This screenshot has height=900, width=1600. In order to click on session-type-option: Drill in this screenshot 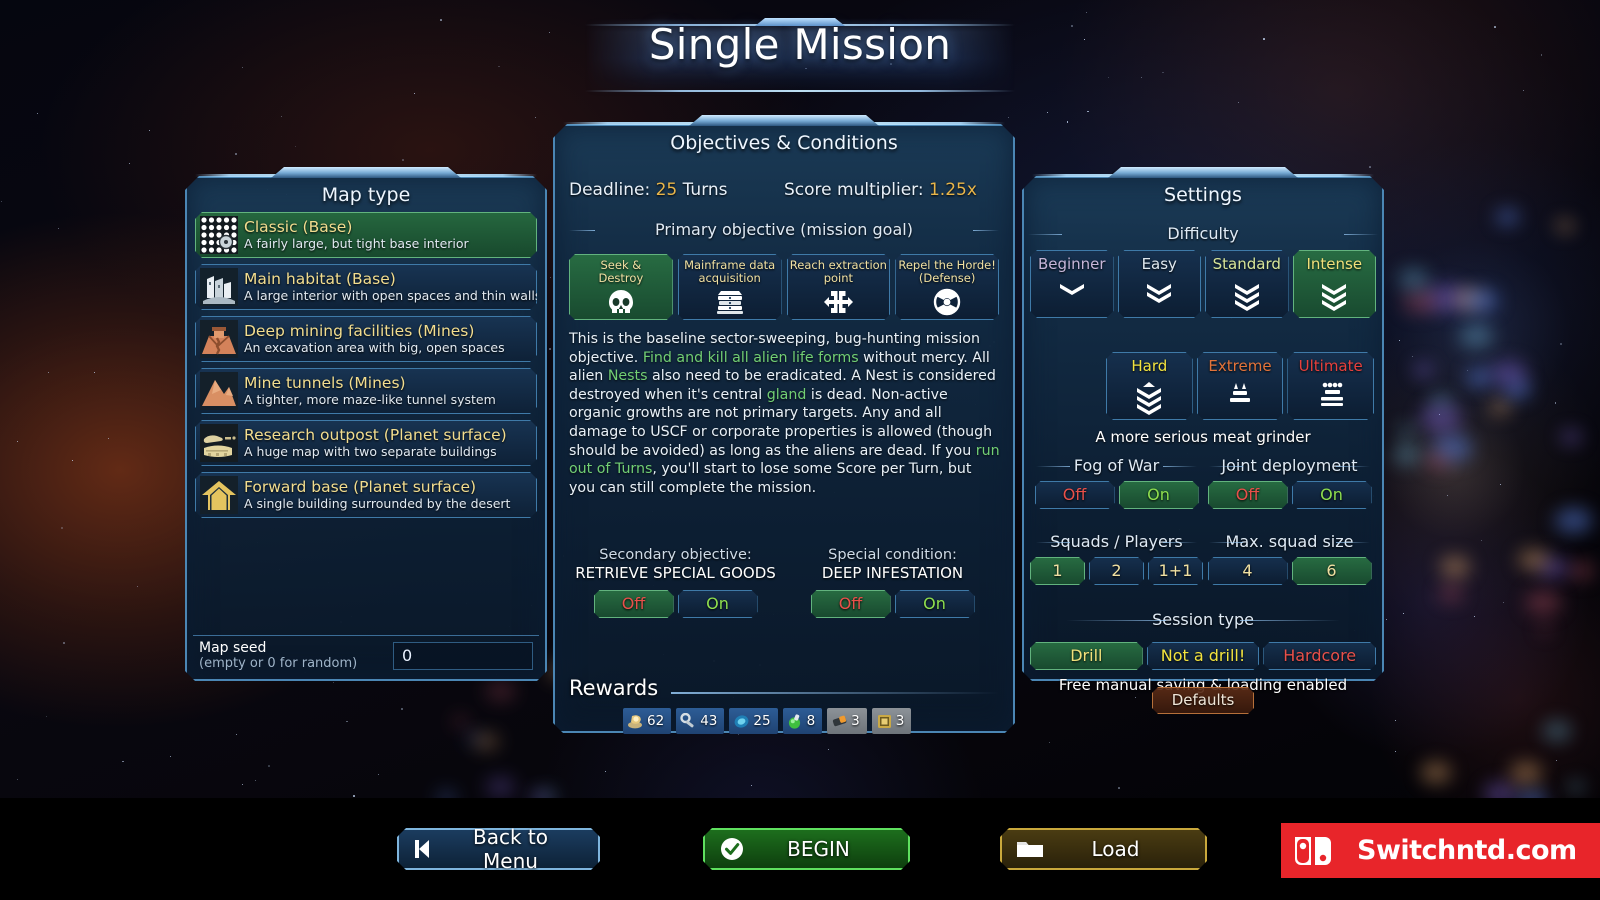, I will do `click(1086, 656)`.